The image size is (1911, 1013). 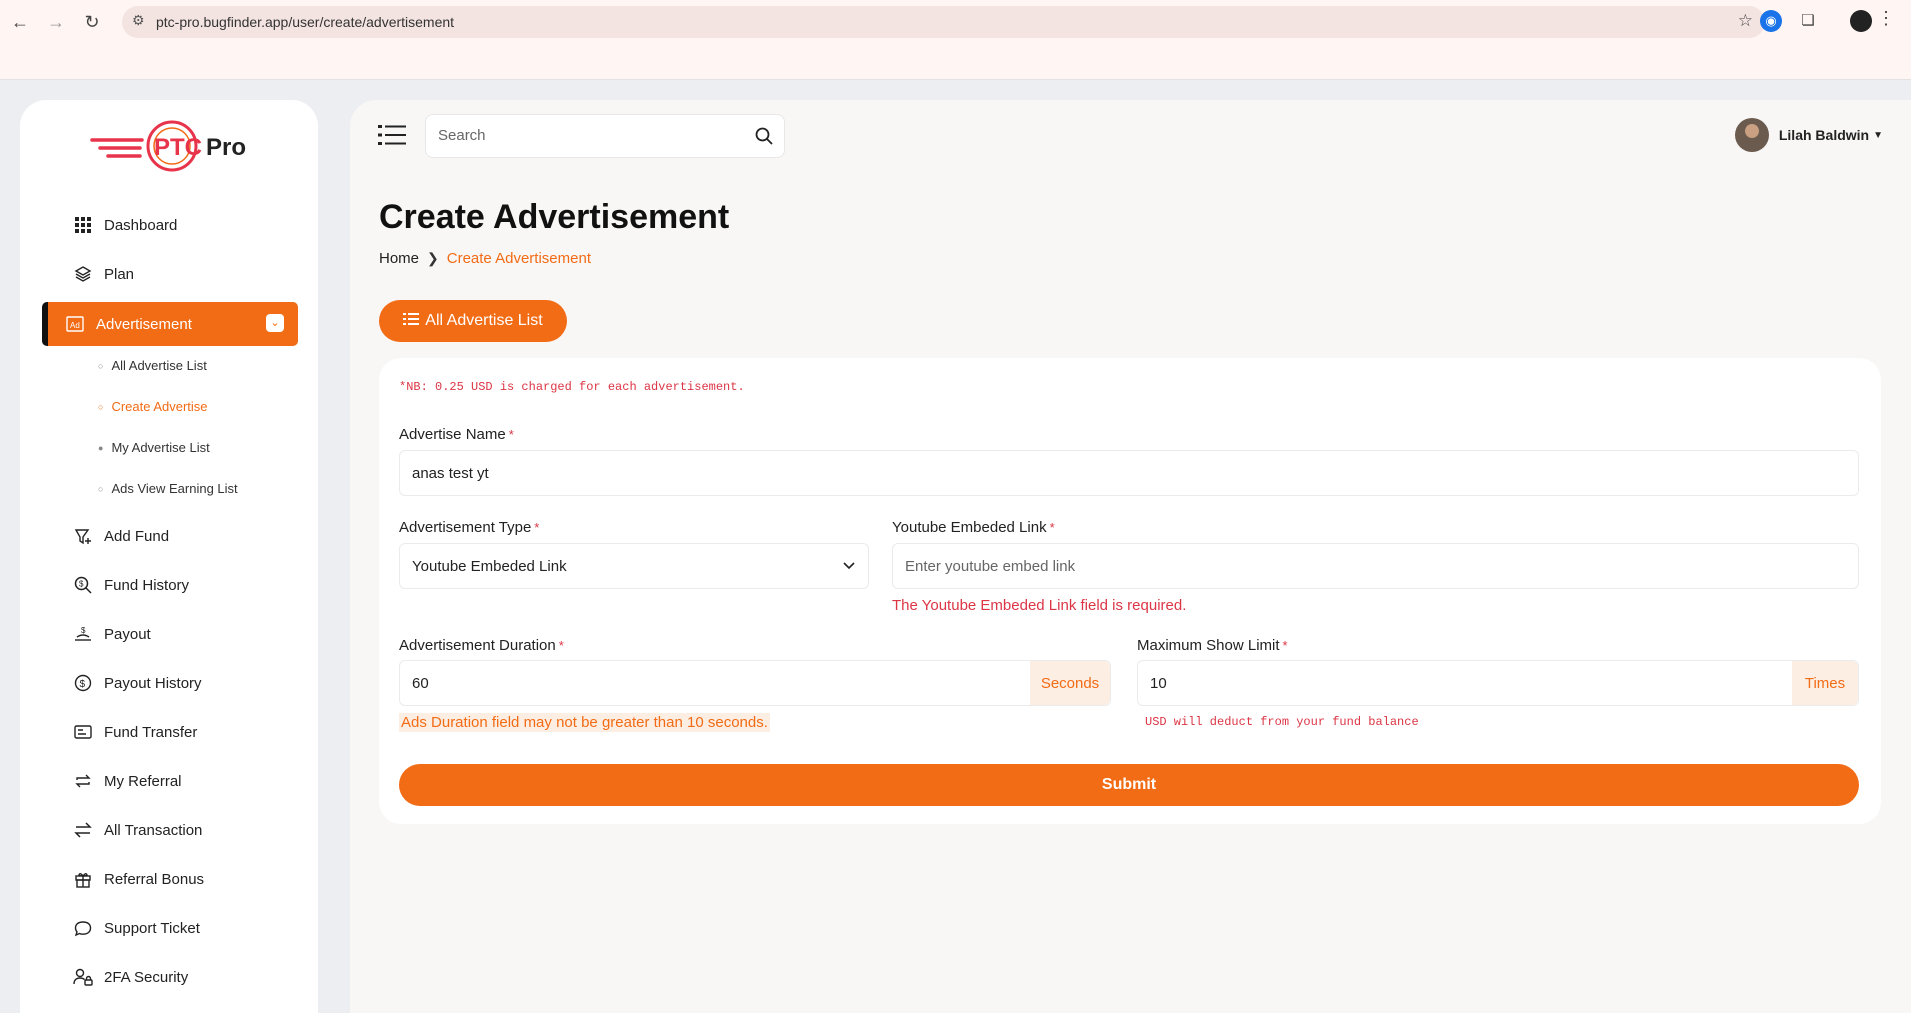 I want to click on sidebar-item-add-fund: Add Fund, so click(x=174, y=536).